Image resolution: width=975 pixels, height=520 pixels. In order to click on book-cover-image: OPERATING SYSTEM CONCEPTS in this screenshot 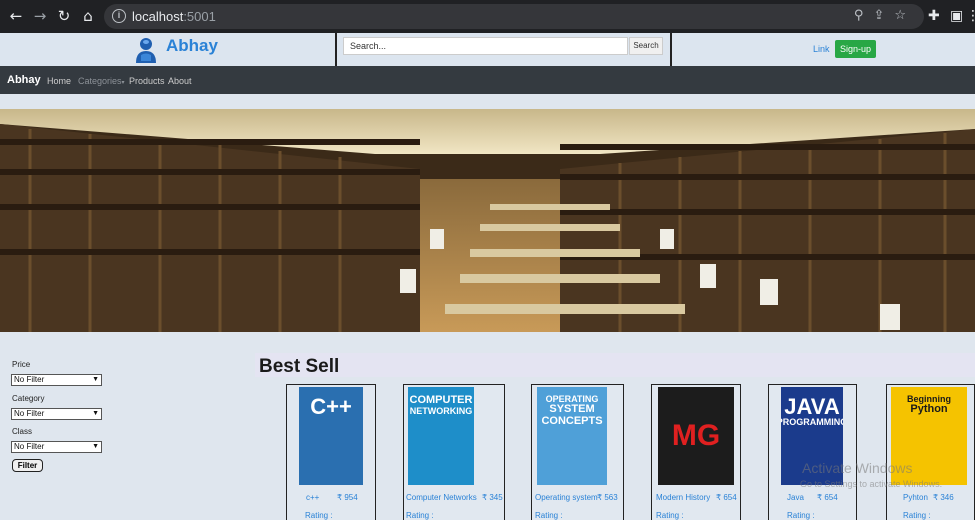, I will do `click(572, 436)`.